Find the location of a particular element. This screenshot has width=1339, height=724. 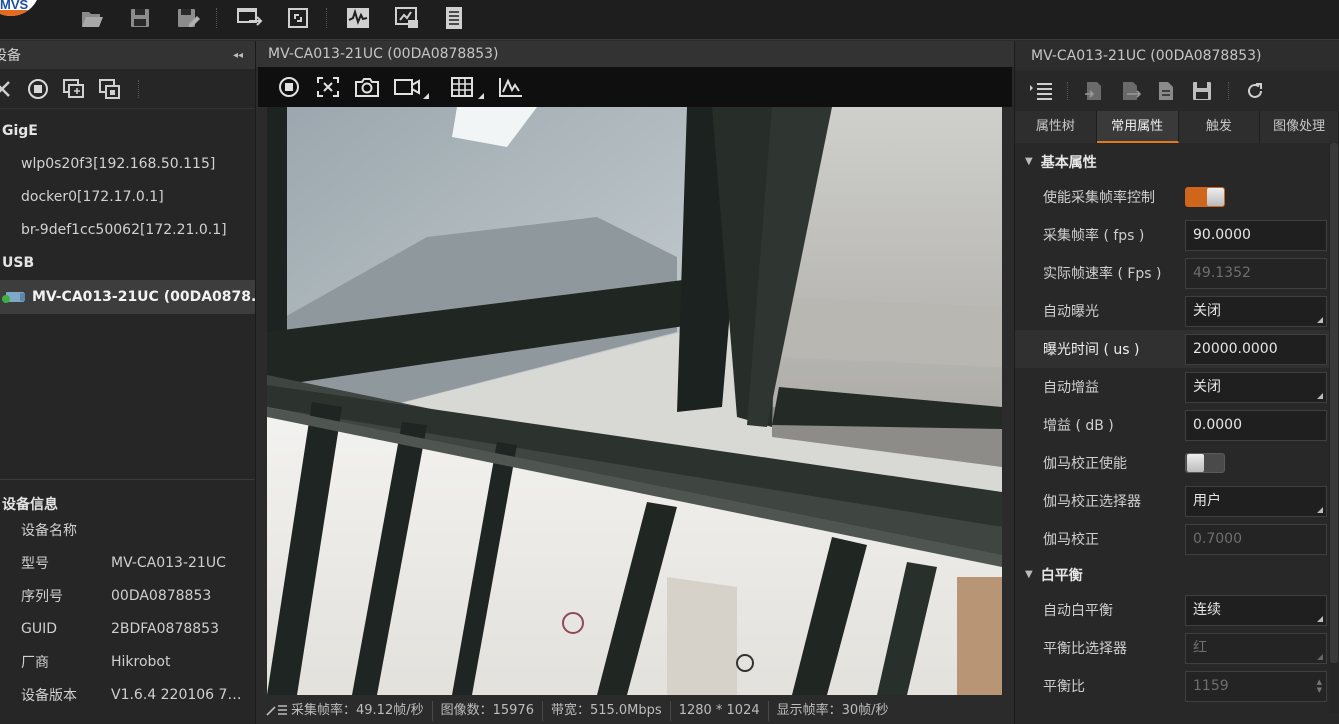

property-row: 实际帧速率 ( Fps ) 49.1352 is located at coordinates (1177, 273).